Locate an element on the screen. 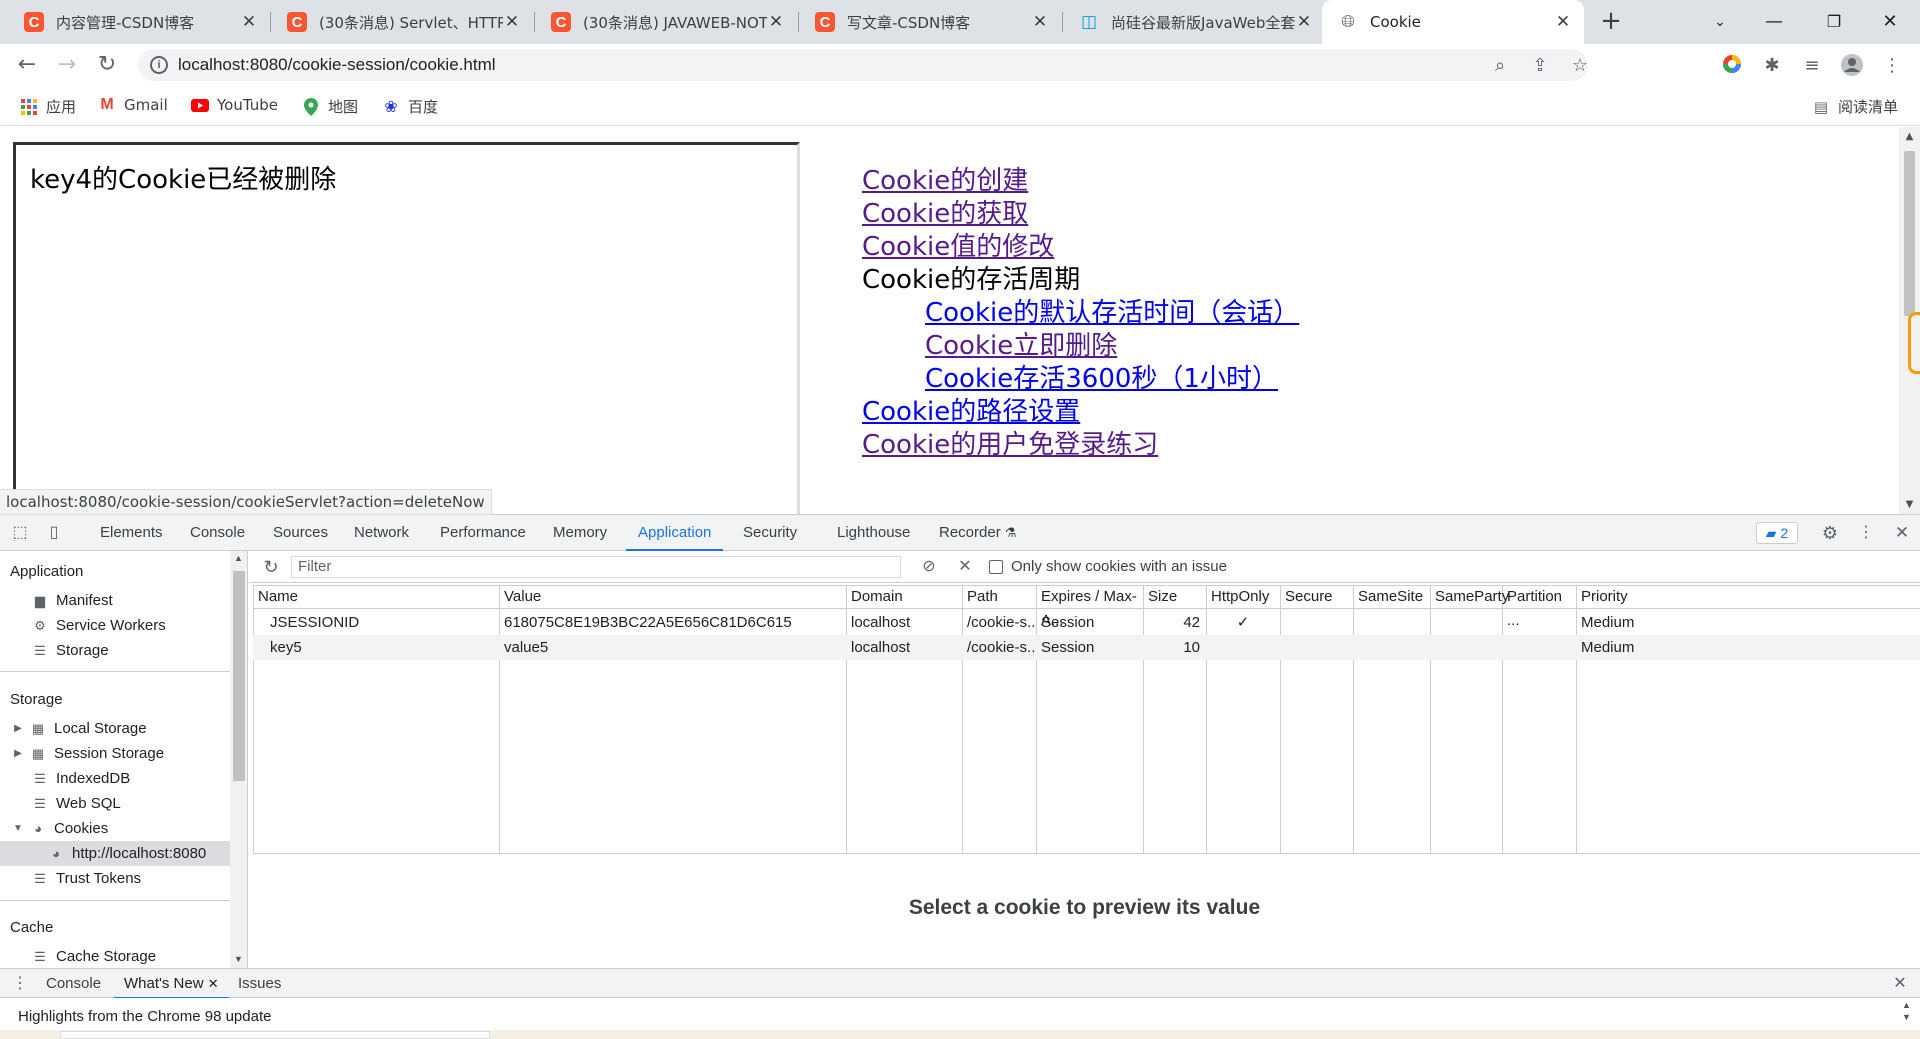  inspect-element-icon: ⬚ is located at coordinates (20, 533).